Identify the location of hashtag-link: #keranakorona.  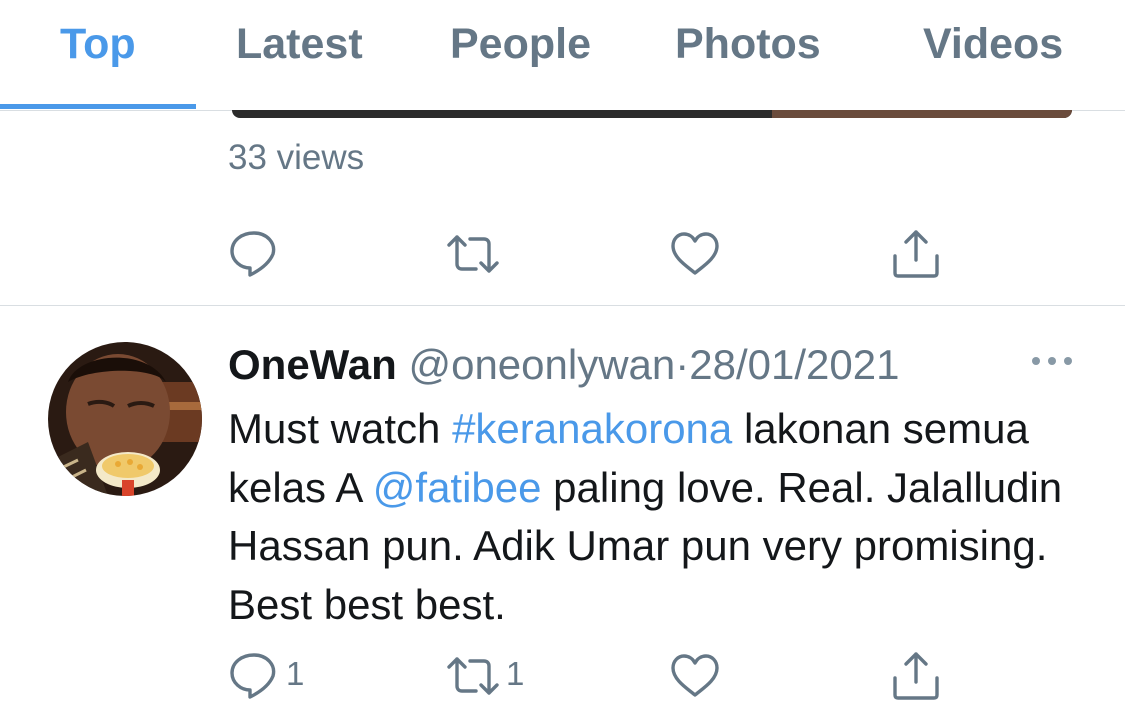
(592, 428).